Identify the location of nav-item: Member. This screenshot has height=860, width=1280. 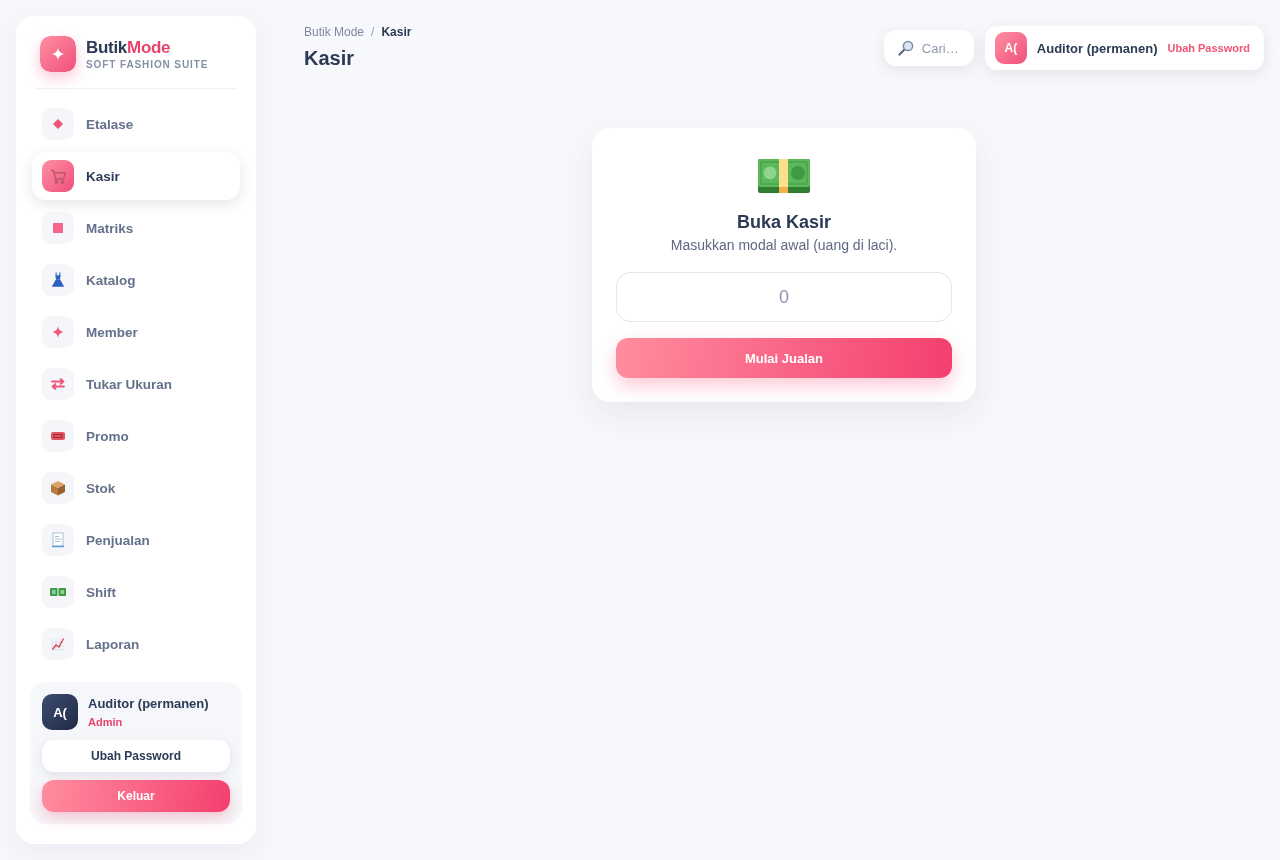
(136, 332).